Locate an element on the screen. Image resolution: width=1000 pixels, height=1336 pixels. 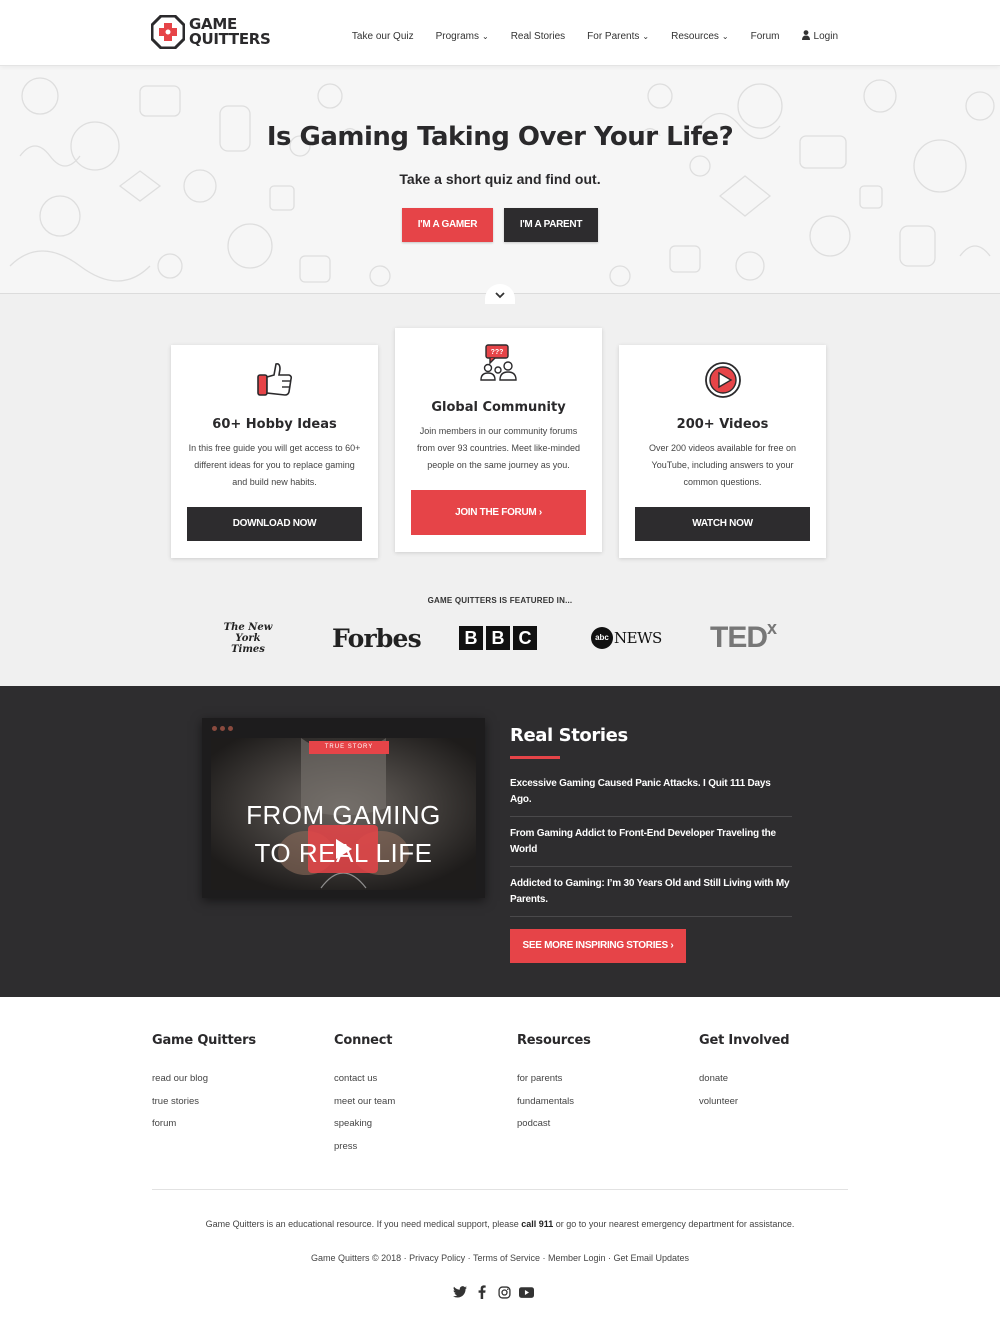
heading-underline is located at coordinates (535, 757).